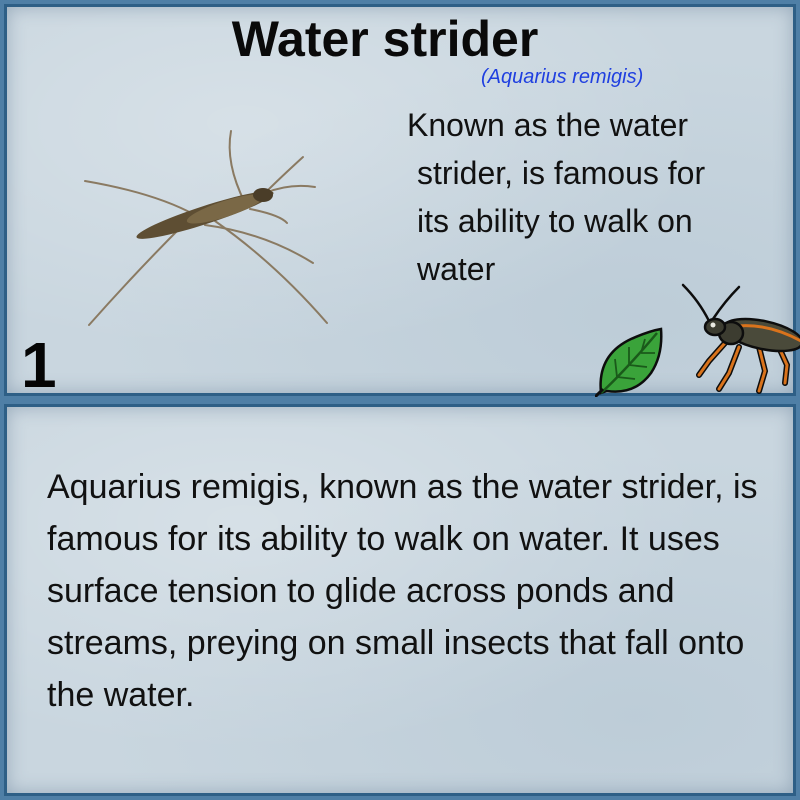  What do you see at coordinates (206, 228) in the screenshot?
I see `water-strider-photo` at bounding box center [206, 228].